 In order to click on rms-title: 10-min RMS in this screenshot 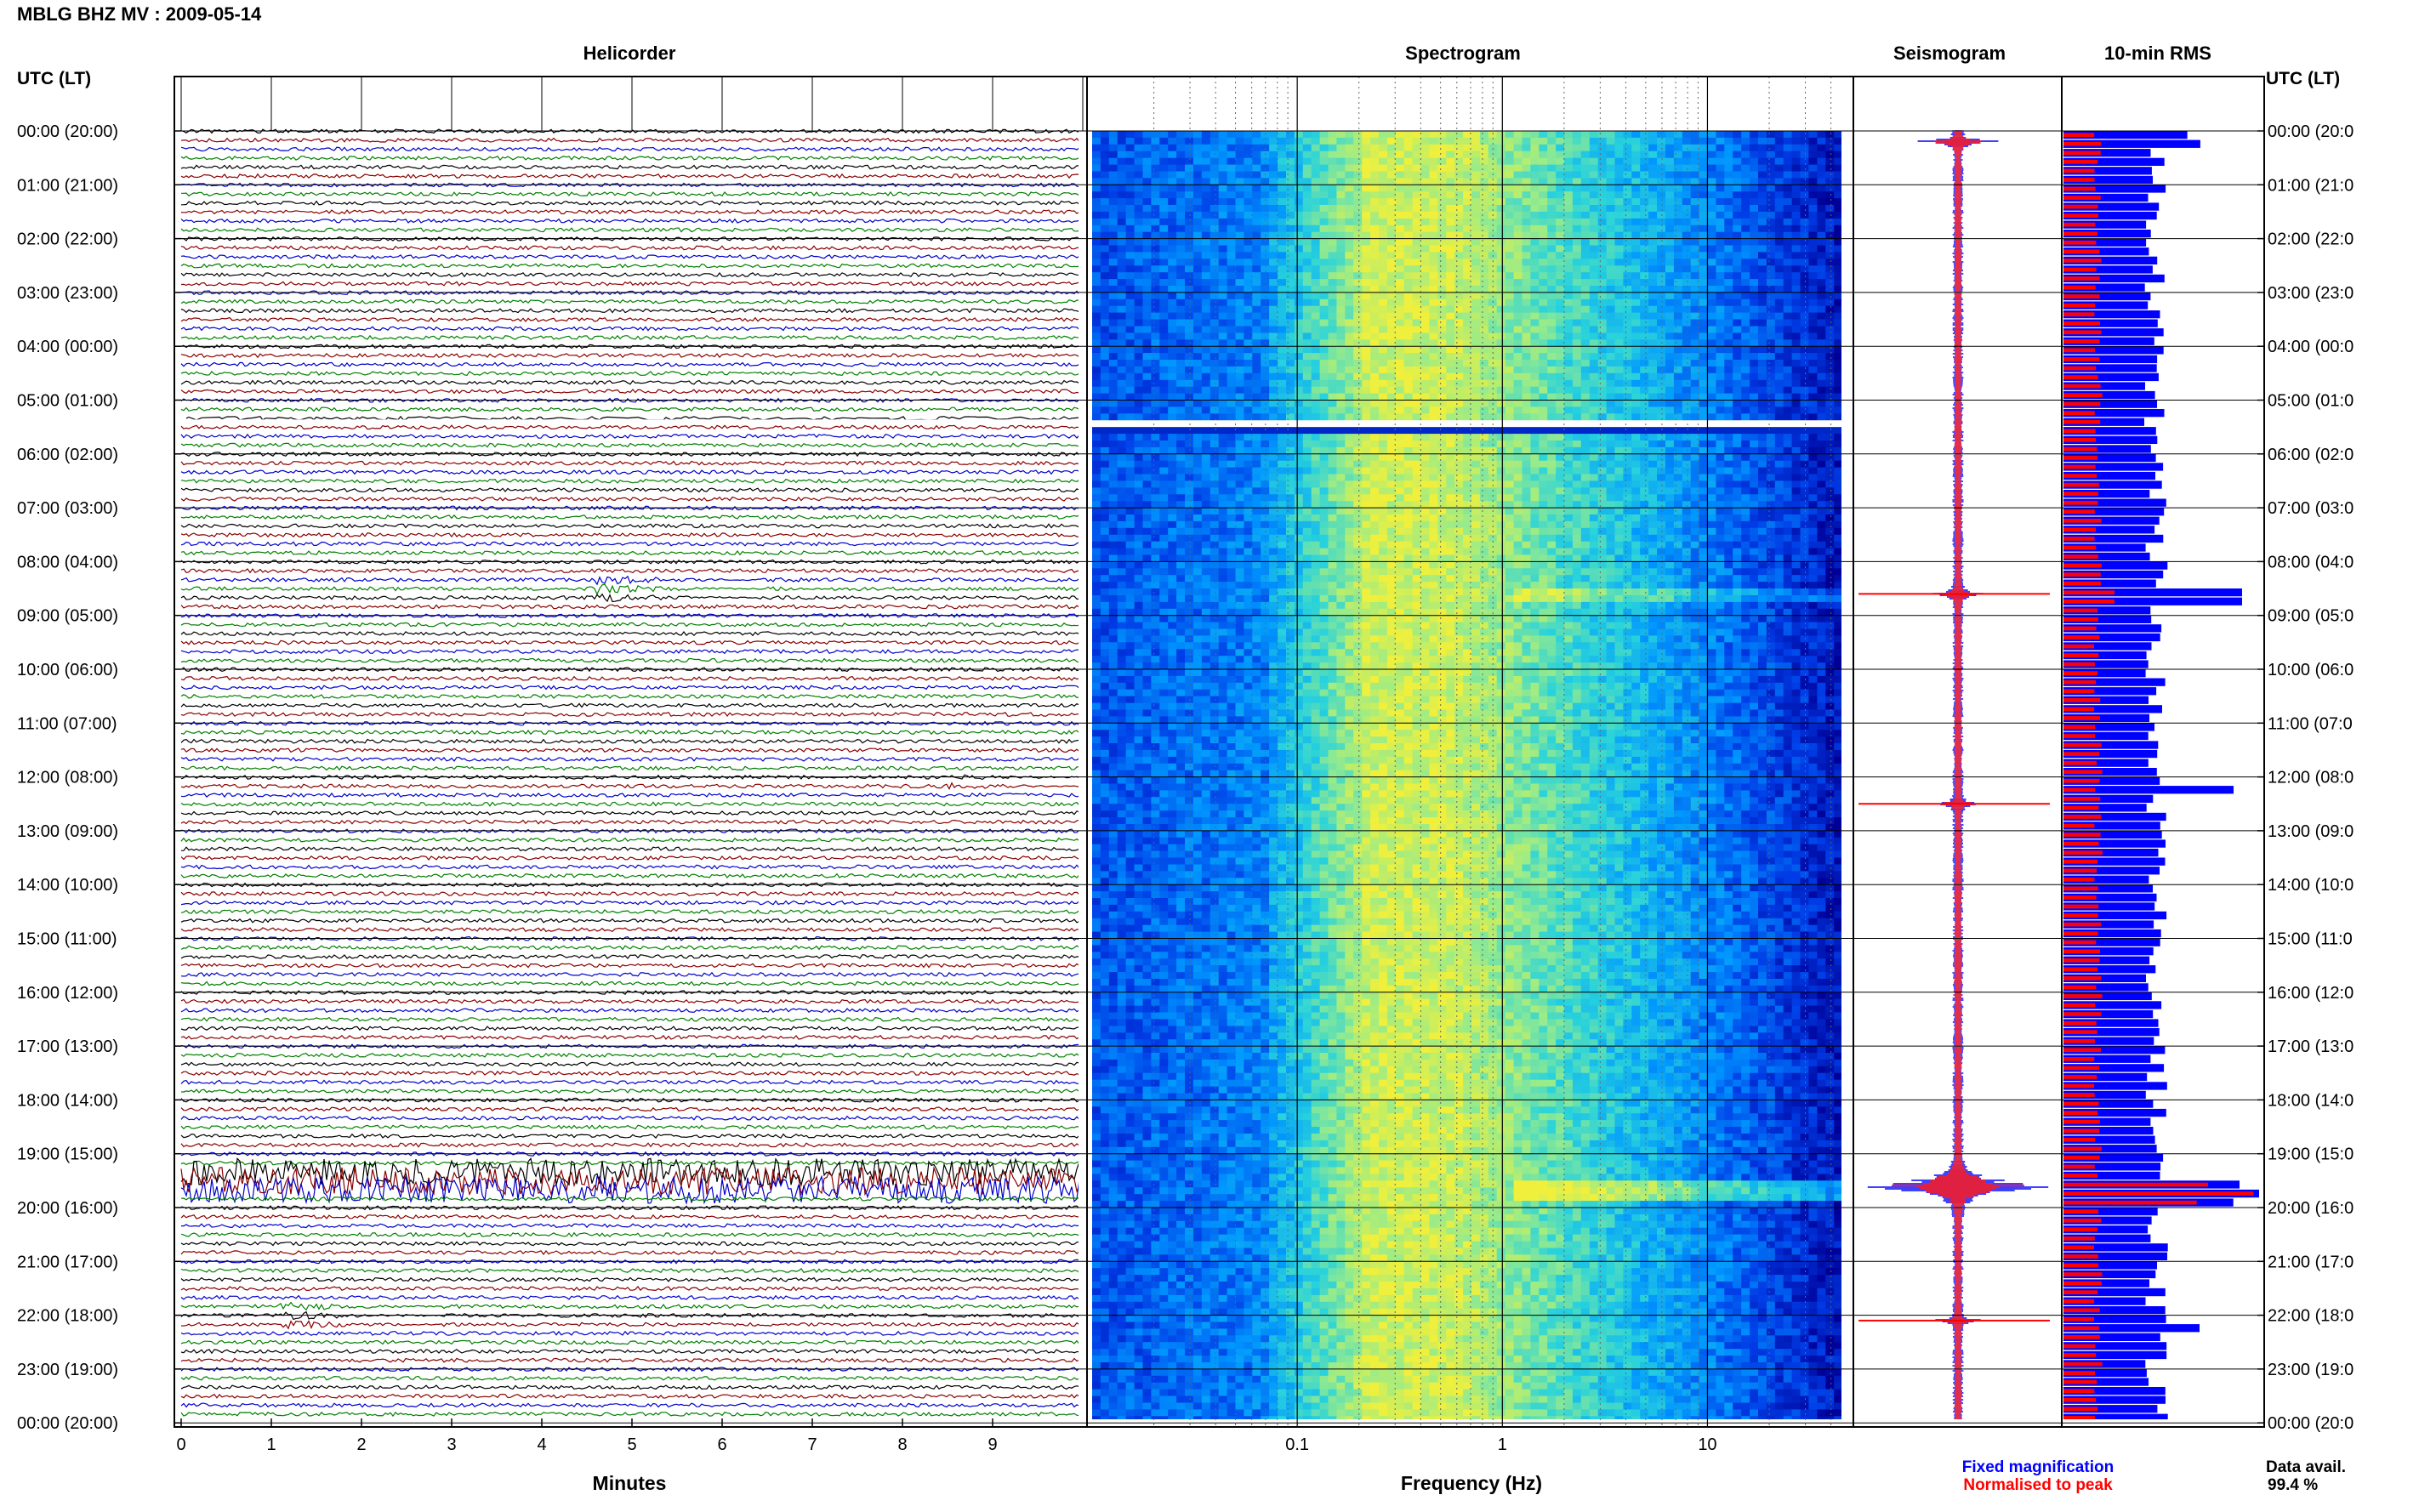, I will do `click(2157, 53)`.